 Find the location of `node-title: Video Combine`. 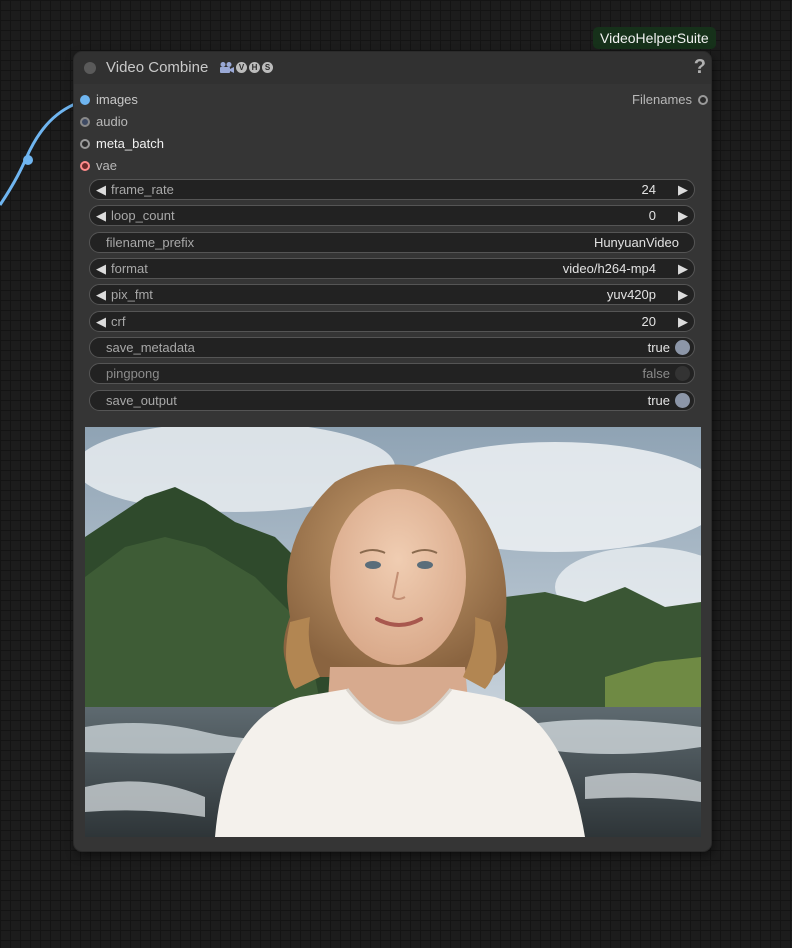

node-title: Video Combine is located at coordinates (157, 67).